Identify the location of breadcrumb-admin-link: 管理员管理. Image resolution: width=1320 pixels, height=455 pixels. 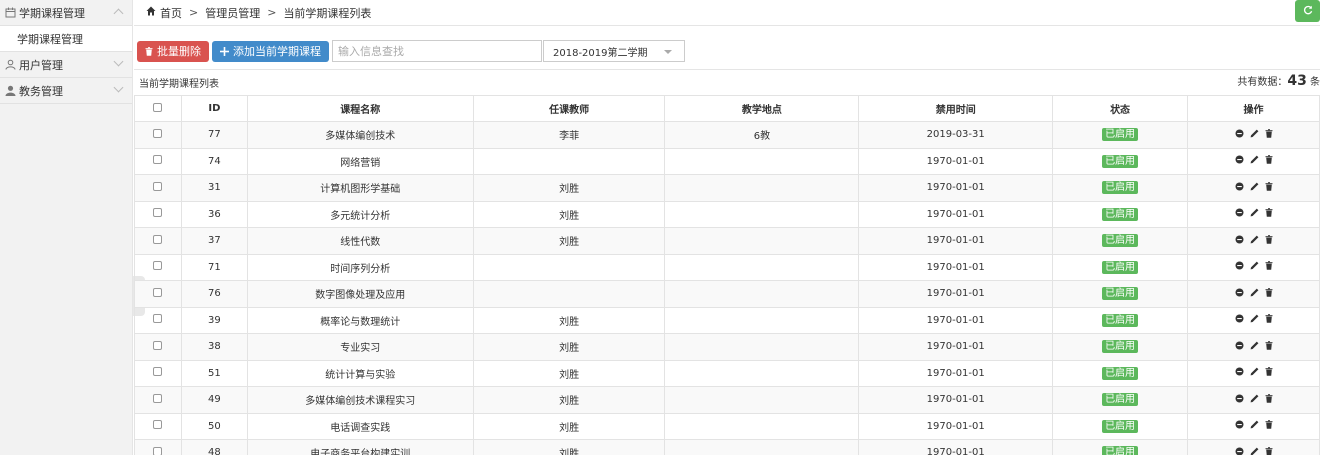
(232, 13).